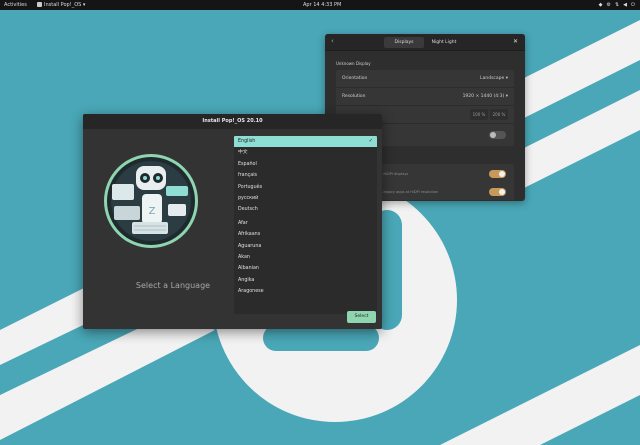 The width and height of the screenshot is (640, 445). I want to click on display-section-title: Unknown Display, so click(353, 63).